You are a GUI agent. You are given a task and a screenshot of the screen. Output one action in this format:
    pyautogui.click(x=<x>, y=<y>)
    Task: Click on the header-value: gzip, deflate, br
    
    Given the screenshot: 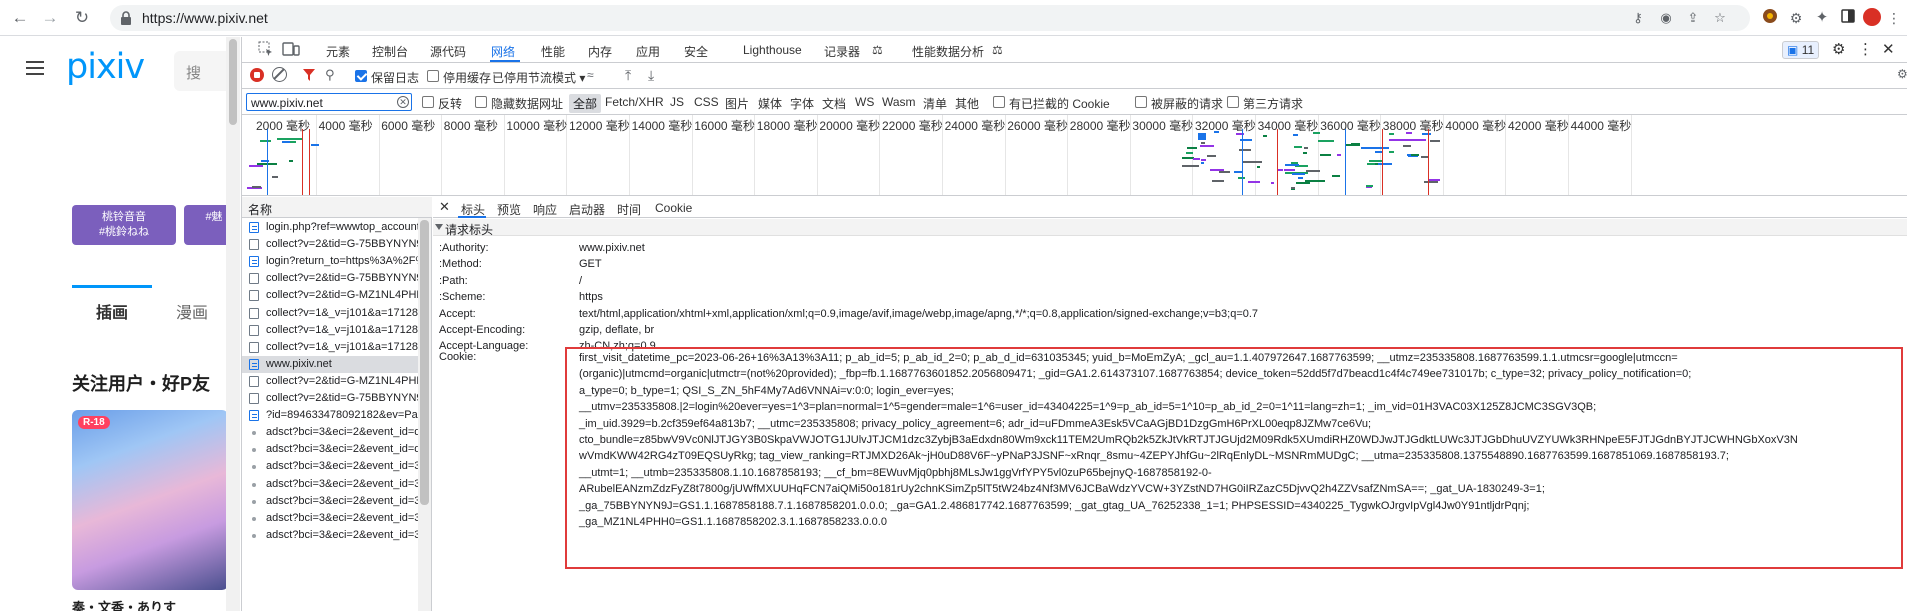 What is the action you would take?
    pyautogui.click(x=616, y=330)
    